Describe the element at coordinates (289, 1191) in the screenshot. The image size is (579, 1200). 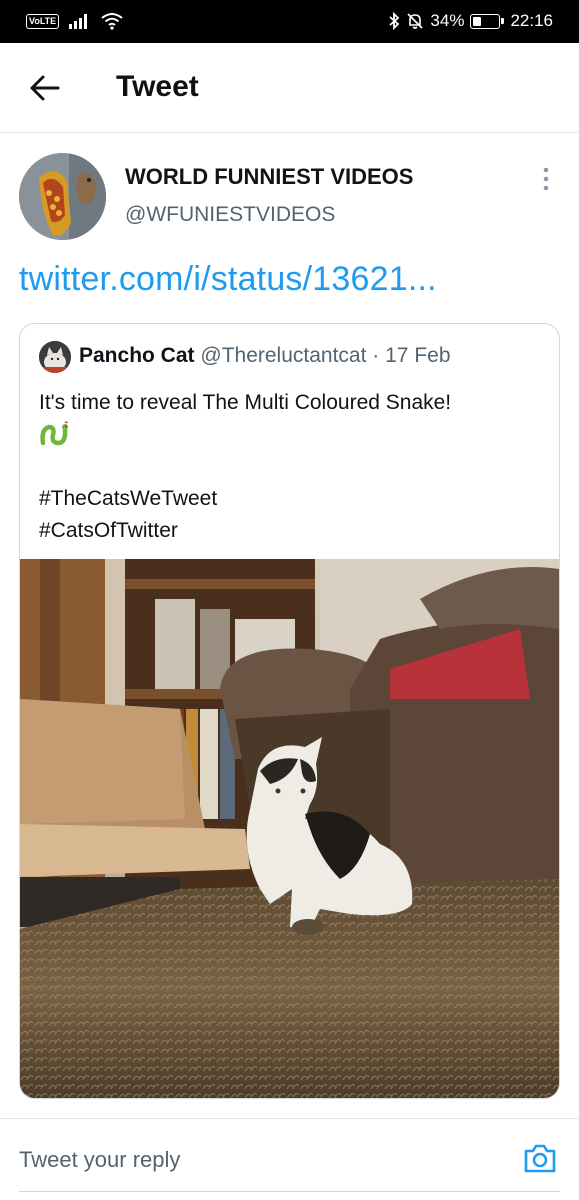
I see `reply-underline` at that location.